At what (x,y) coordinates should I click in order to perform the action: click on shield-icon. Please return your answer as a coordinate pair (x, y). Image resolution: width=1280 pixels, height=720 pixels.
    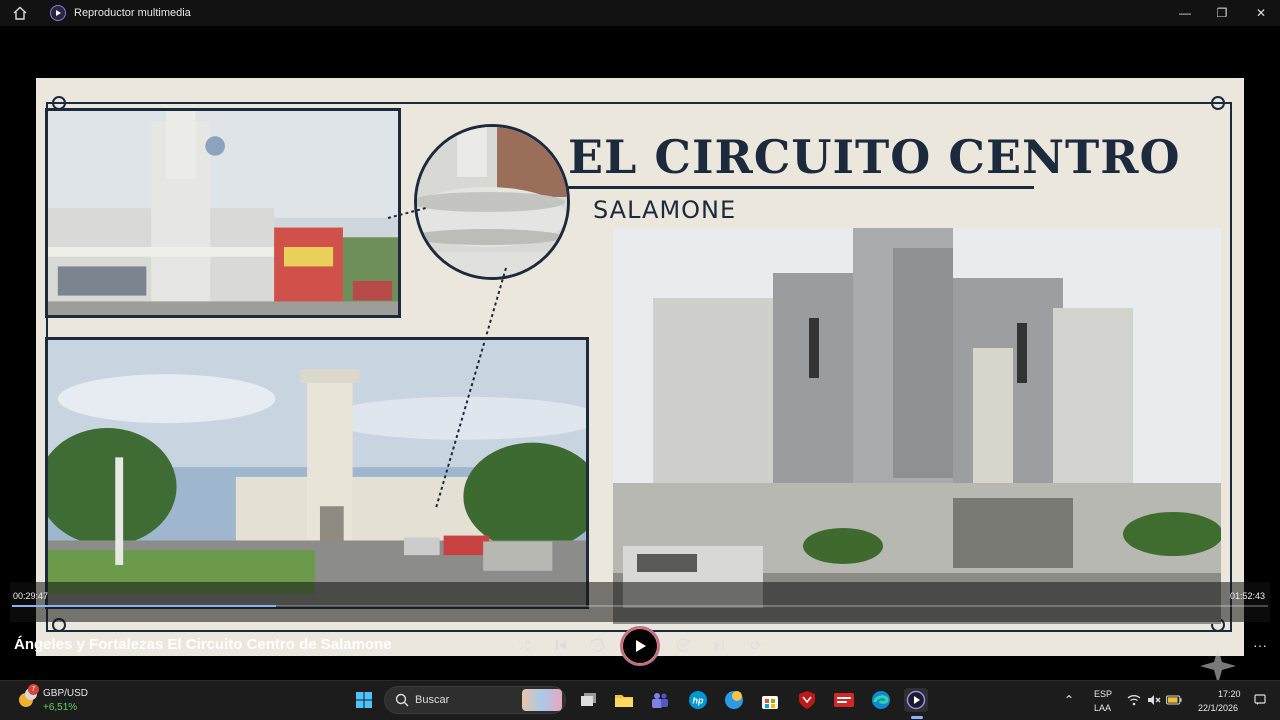
    Looking at the image, I should click on (807, 700).